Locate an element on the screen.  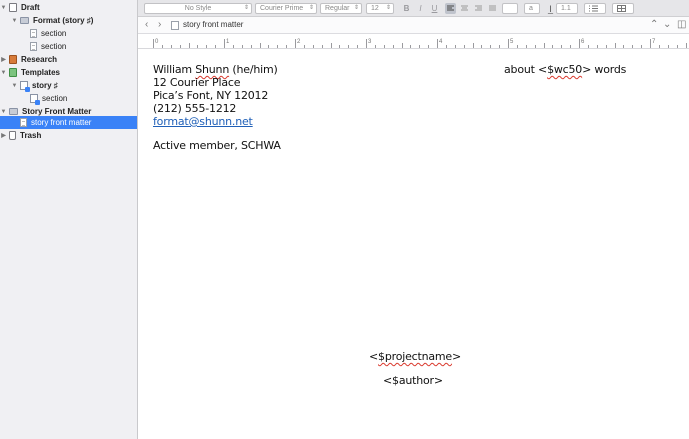
binder-item-label: Draft is located at coordinates (30, 7).